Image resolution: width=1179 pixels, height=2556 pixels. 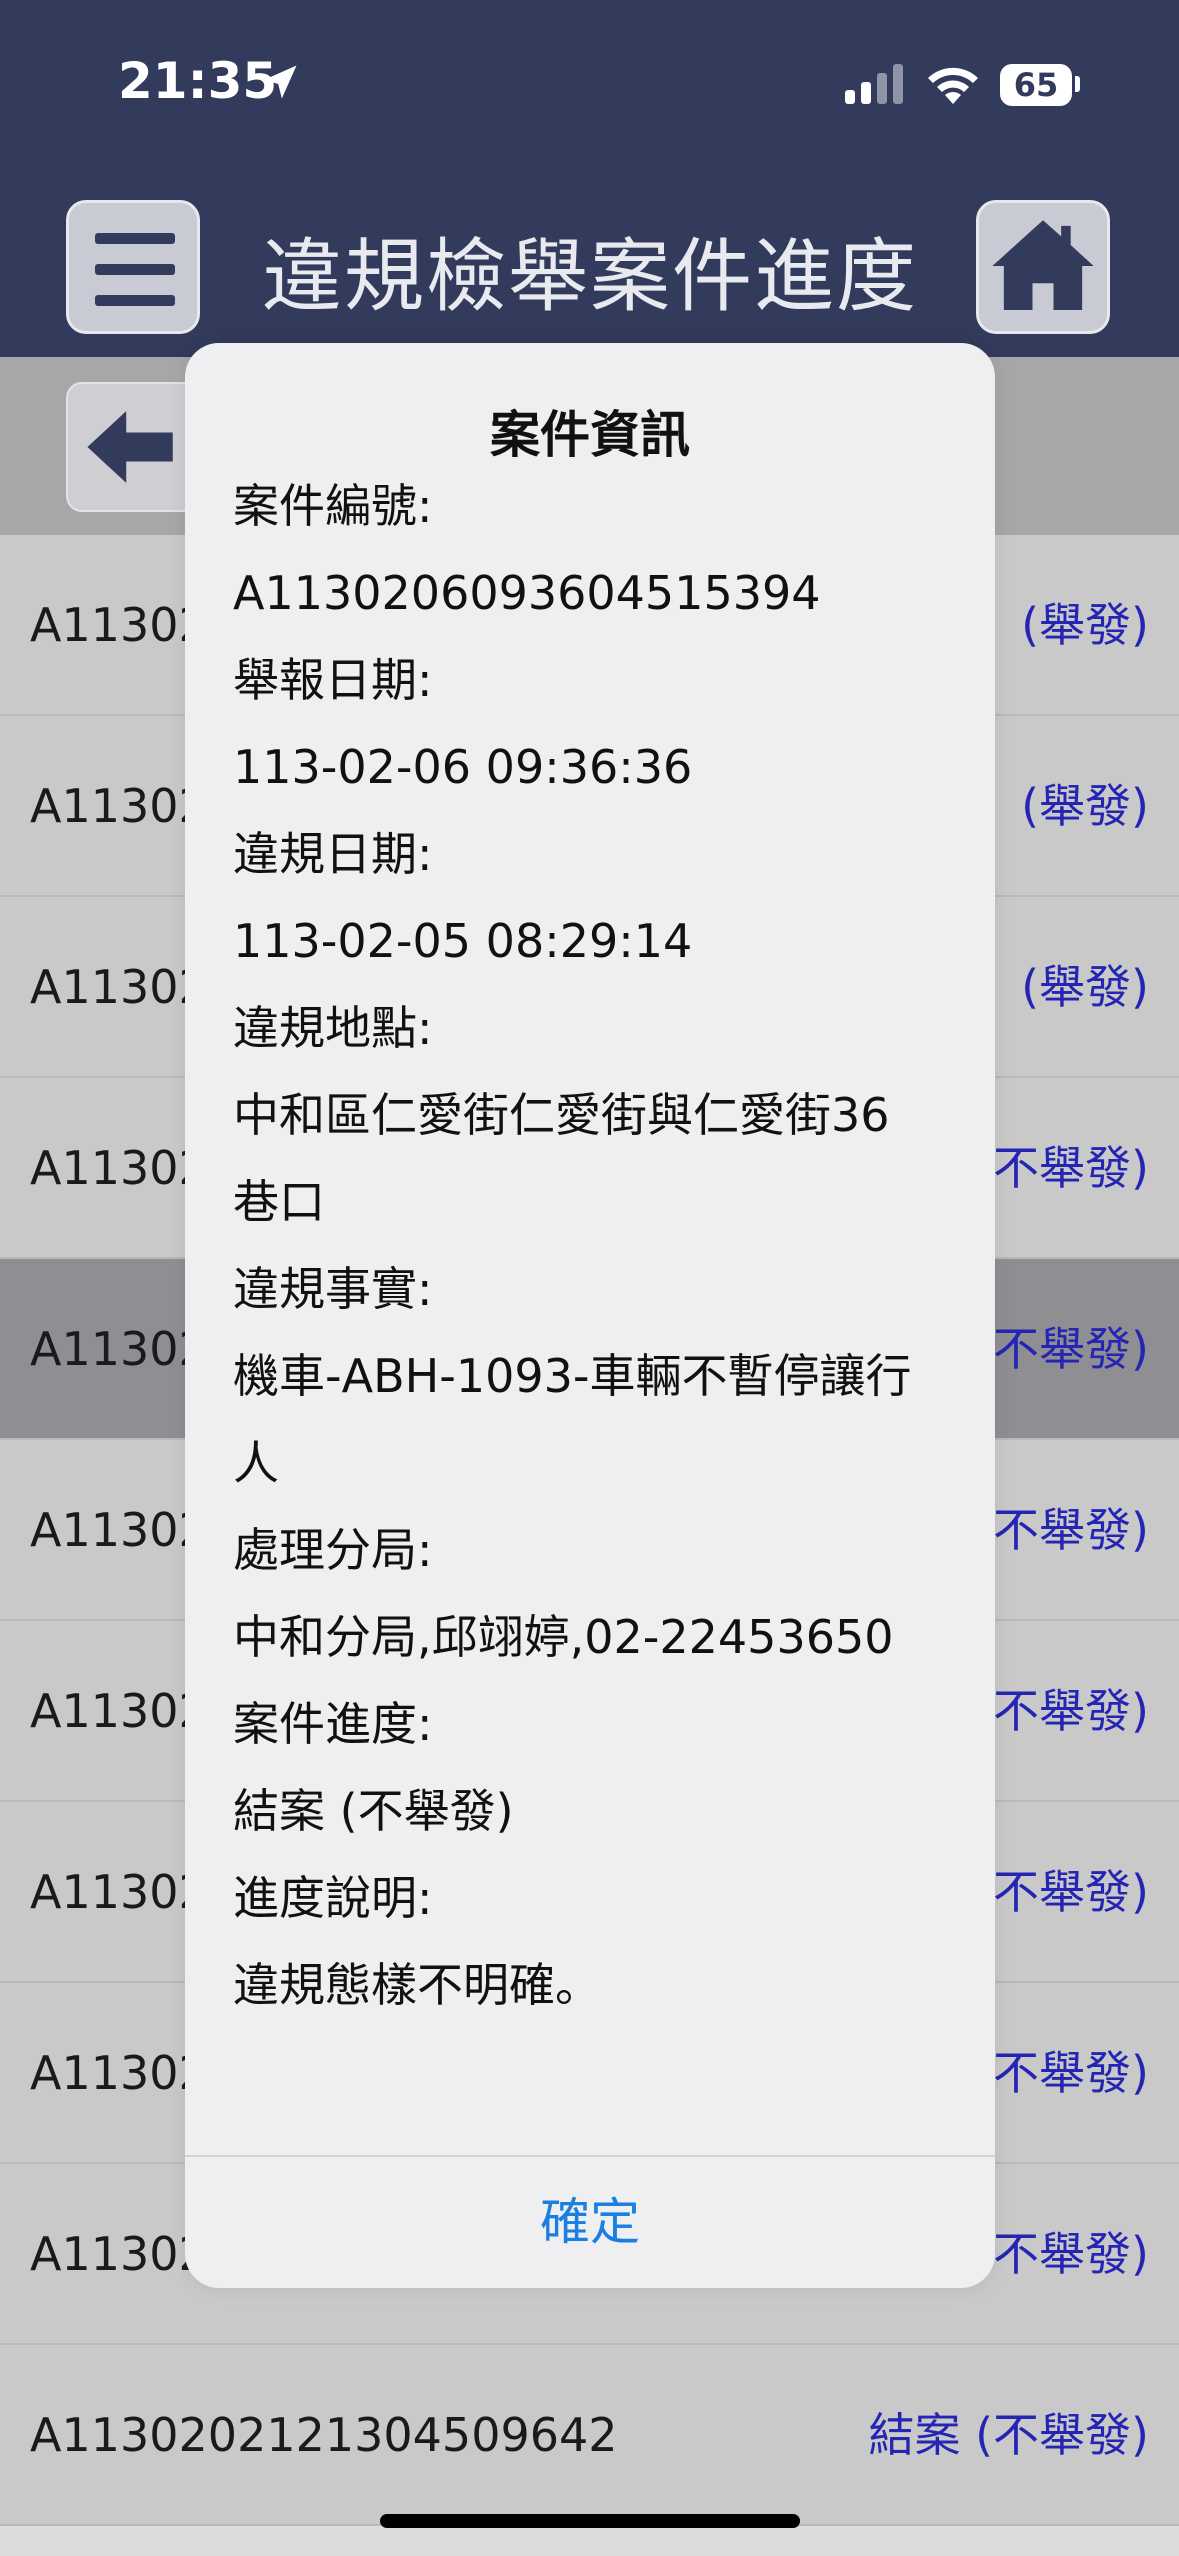 I want to click on case-id: A1130202121304509642, so click(x=324, y=2435).